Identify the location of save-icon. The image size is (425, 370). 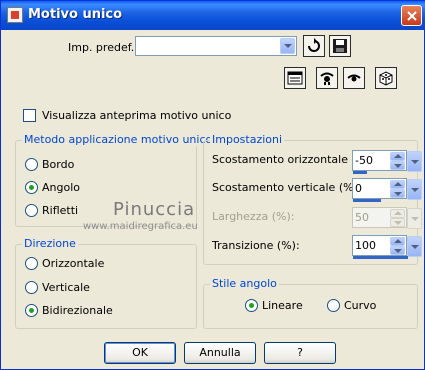
(340, 46).